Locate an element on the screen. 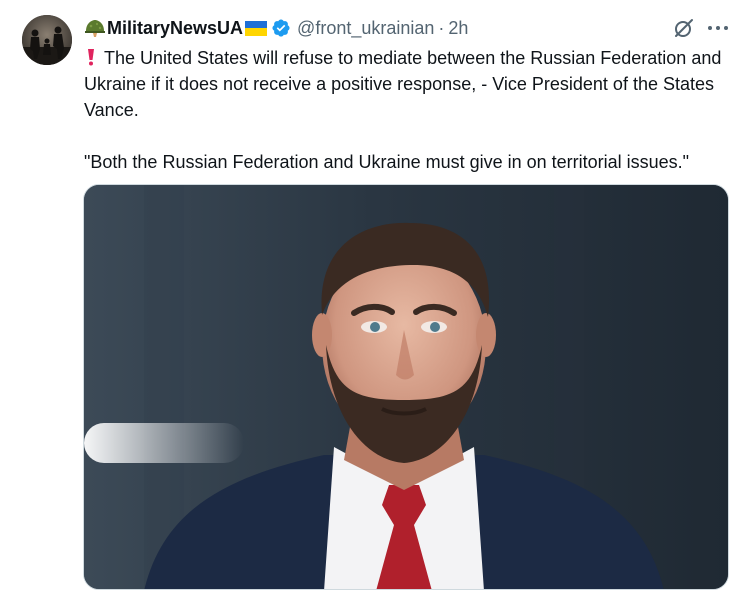 The image size is (744, 609). more-options-button is located at coordinates (718, 28).